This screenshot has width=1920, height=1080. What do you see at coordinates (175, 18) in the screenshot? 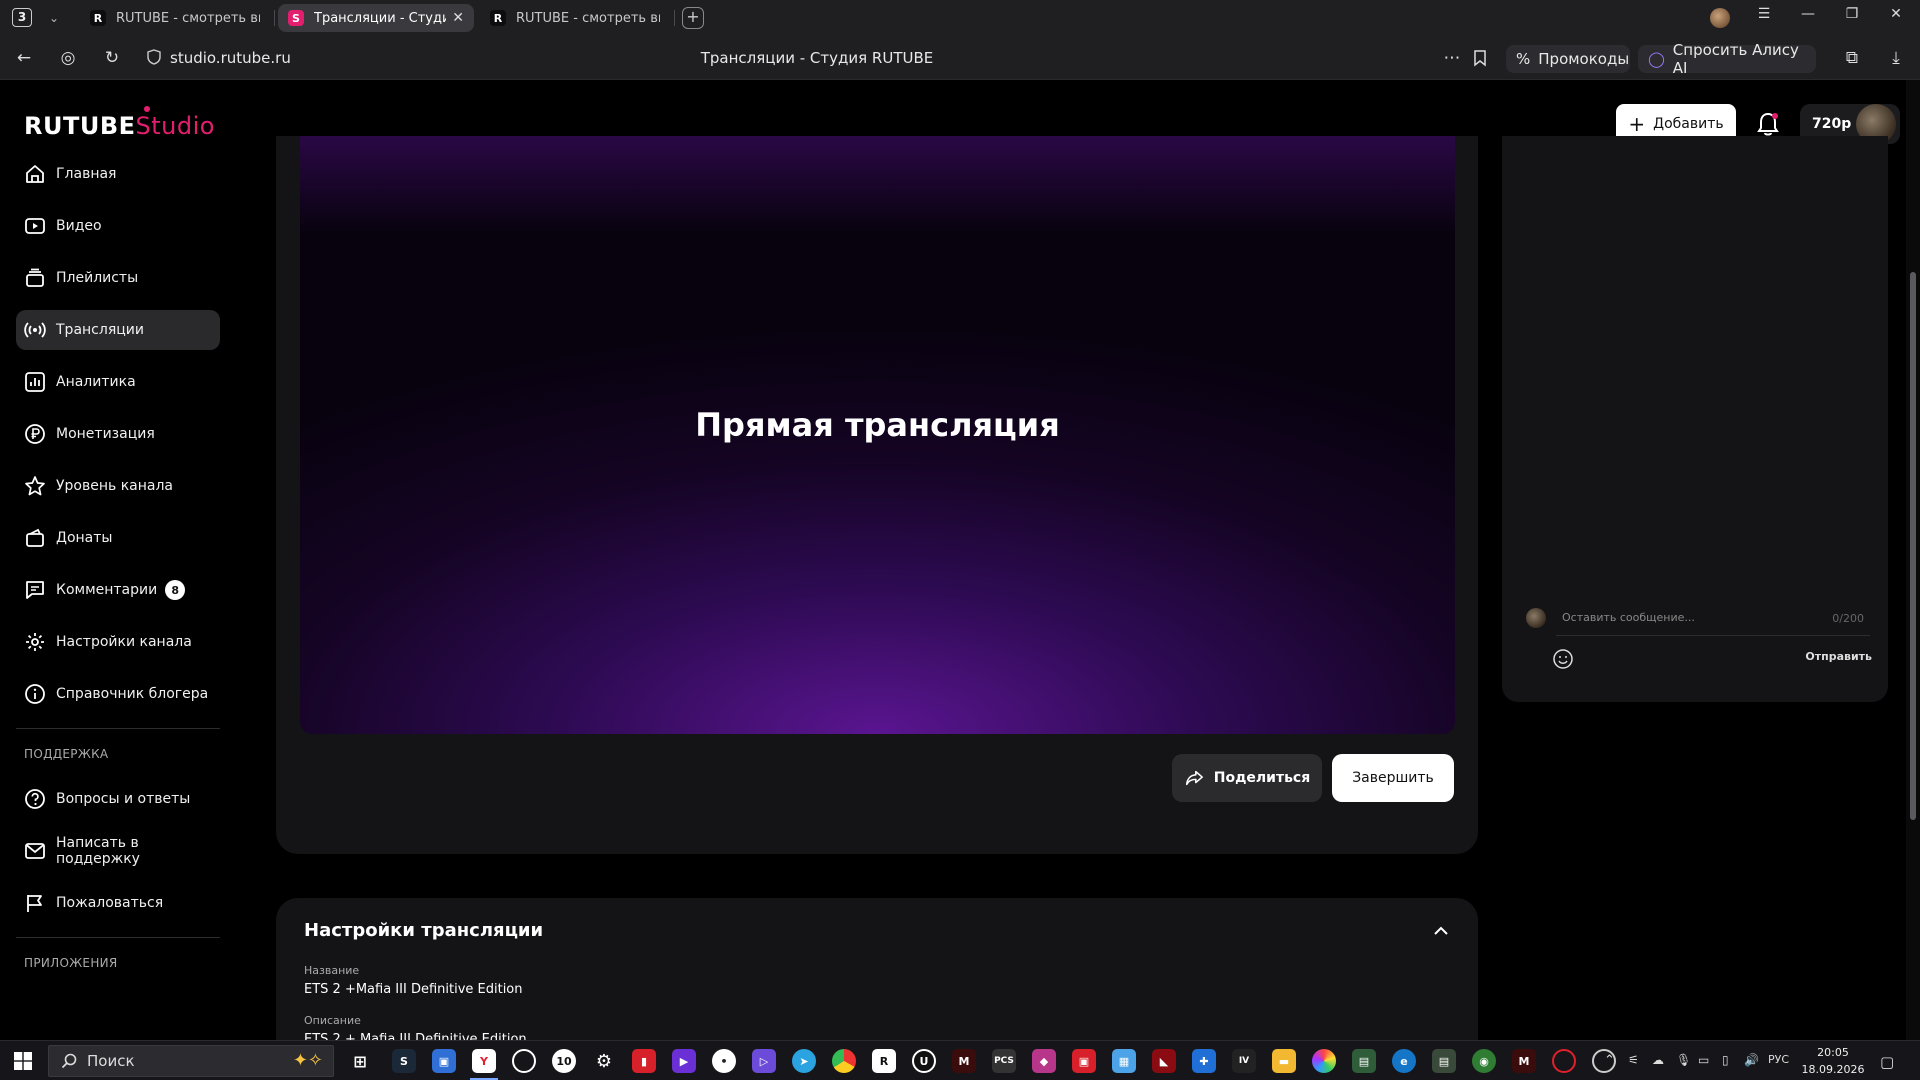
I see `browser-tab-1: R RUTUBE - смотреть видео` at bounding box center [175, 18].